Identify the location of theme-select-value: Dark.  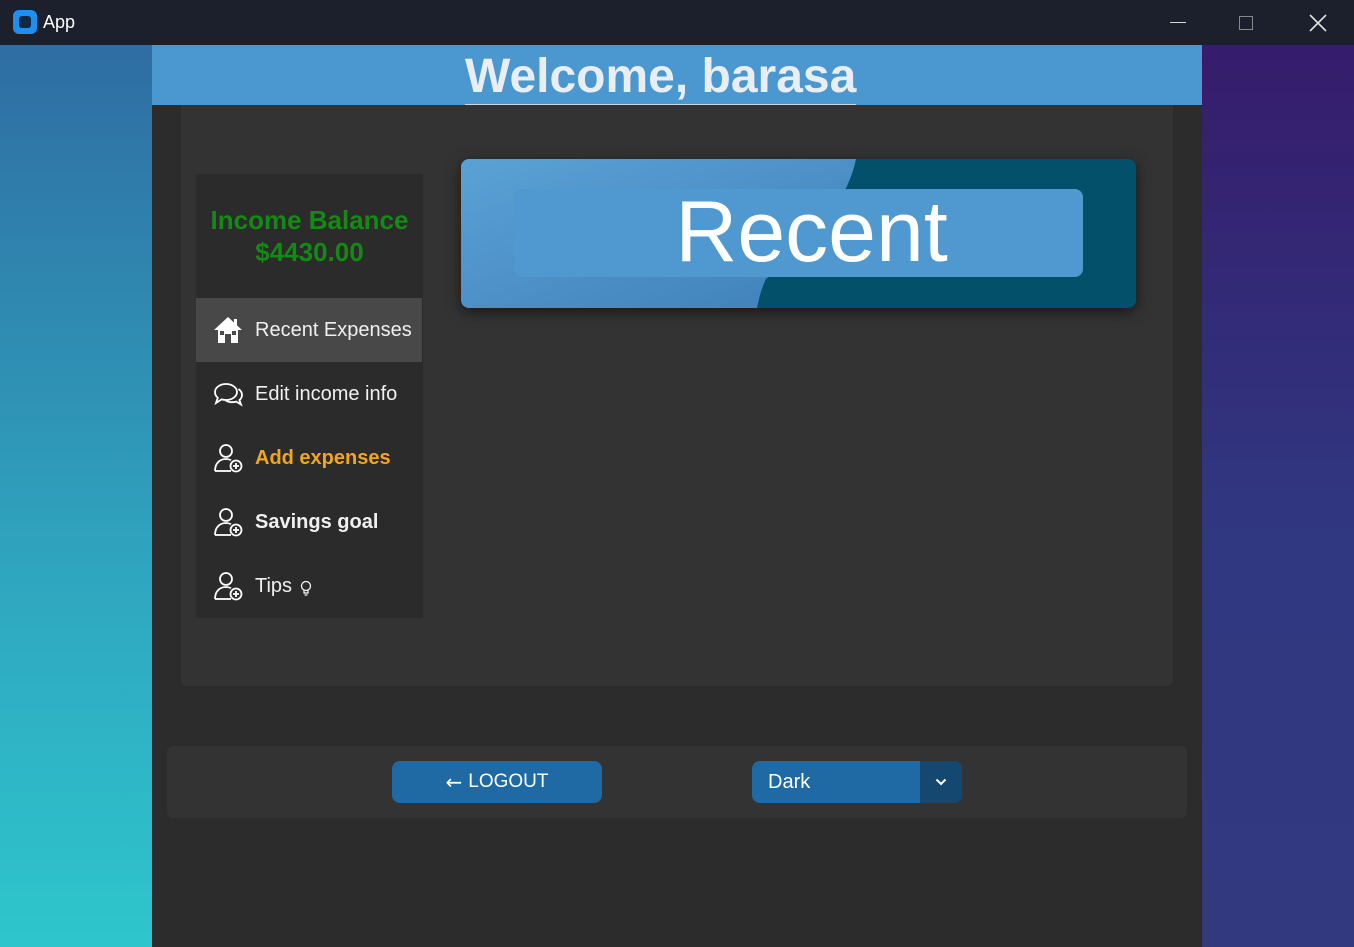
(789, 782).